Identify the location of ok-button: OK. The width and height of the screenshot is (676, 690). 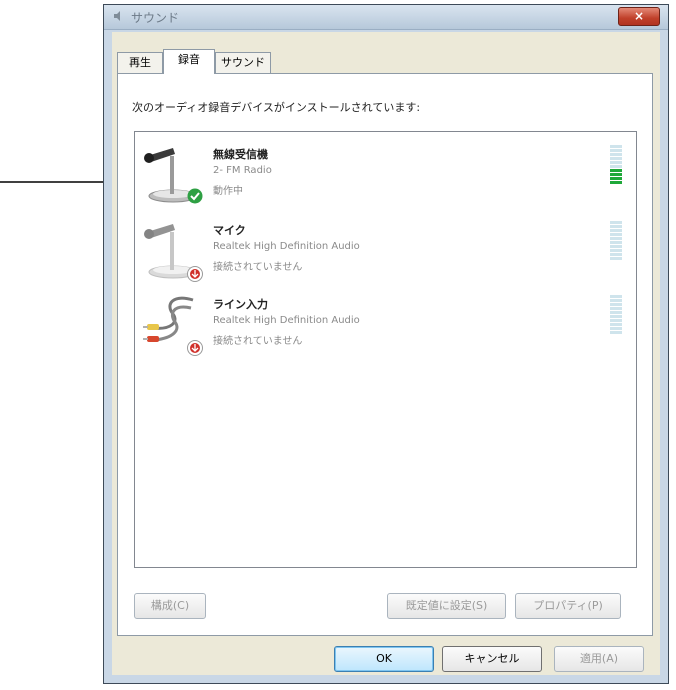
(384, 659).